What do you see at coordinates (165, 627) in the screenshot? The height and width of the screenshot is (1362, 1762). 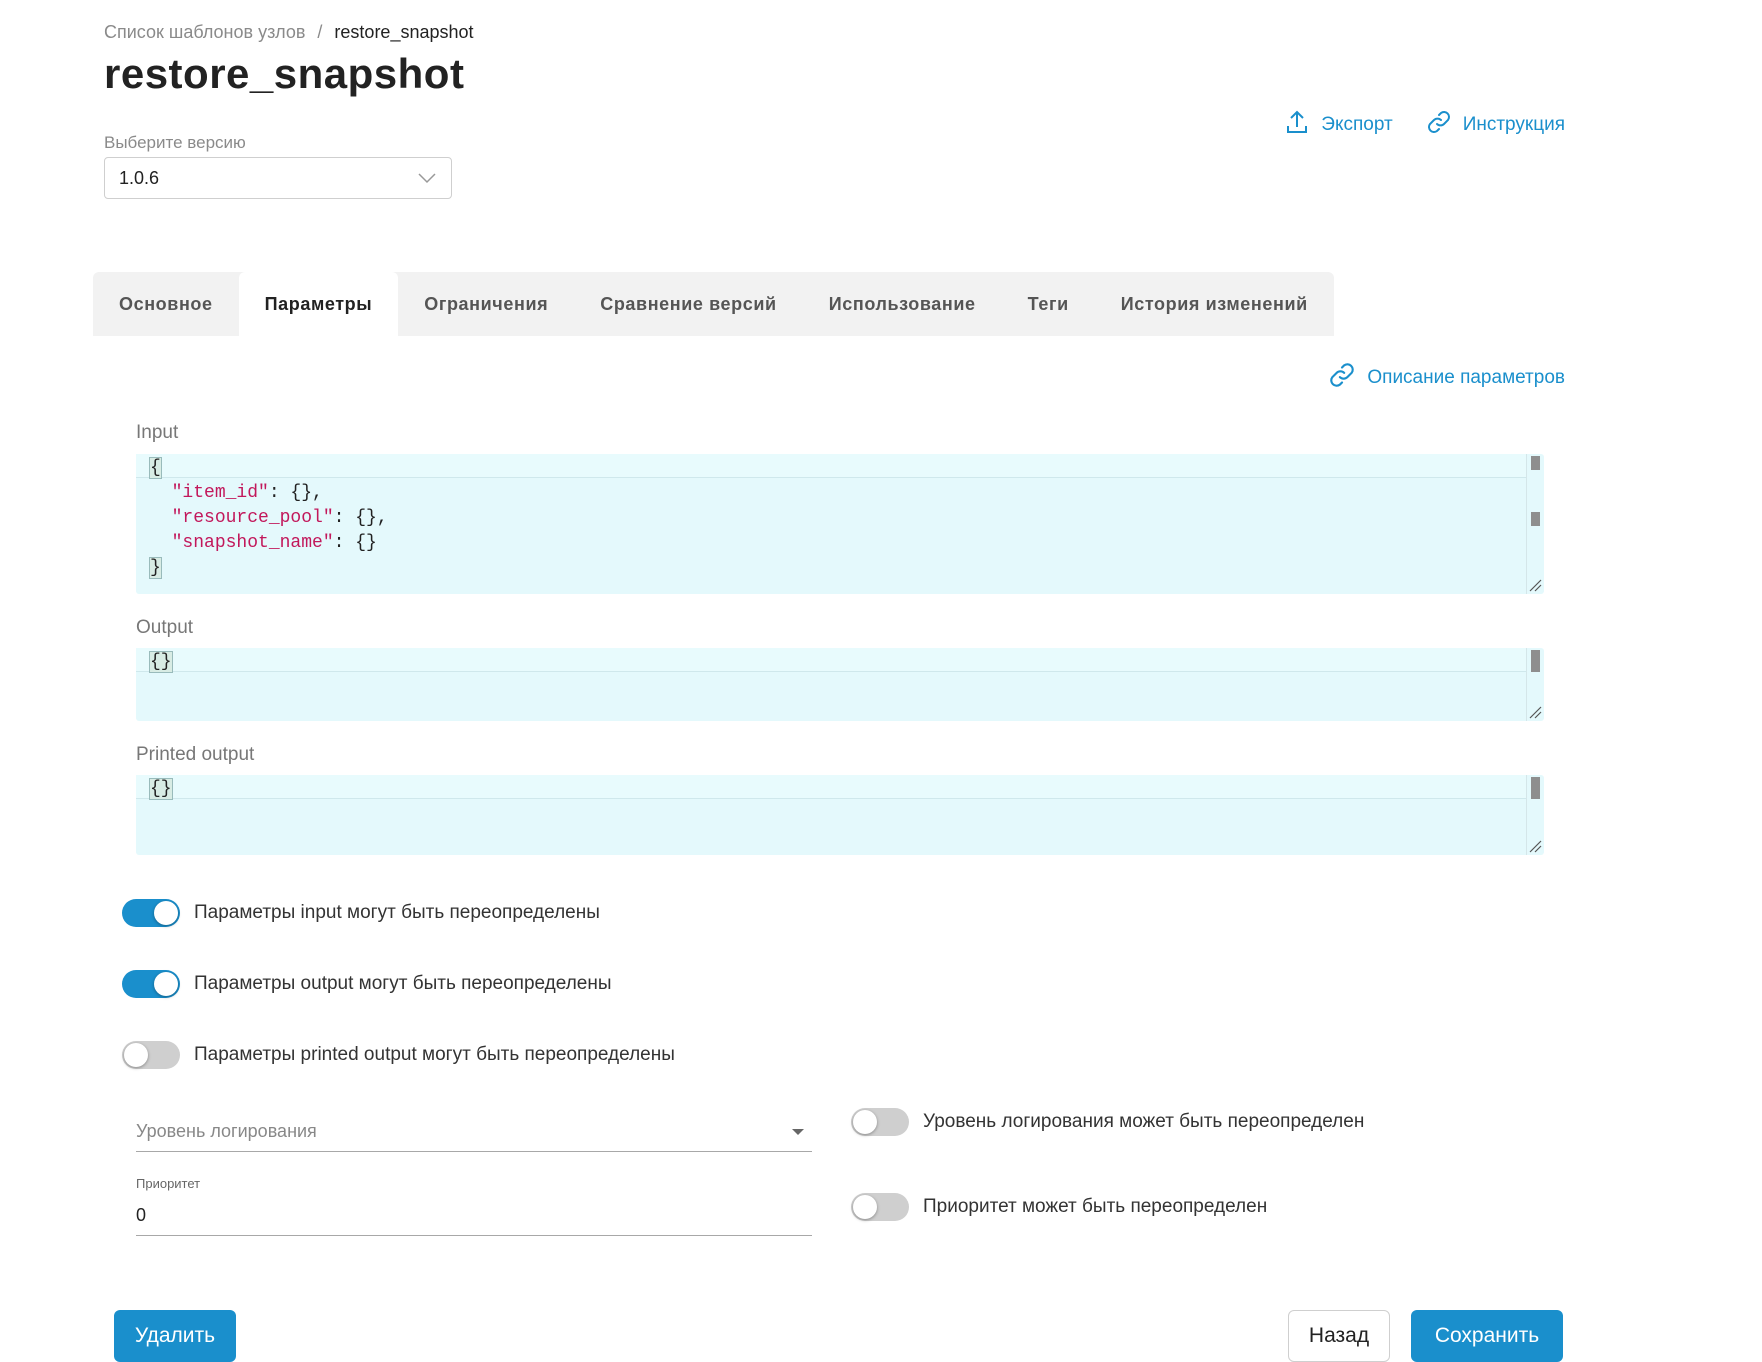 I see `output-label: Output` at bounding box center [165, 627].